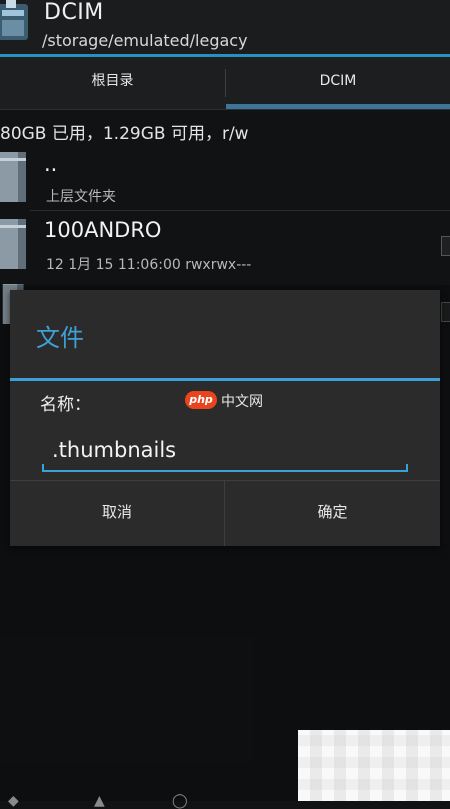  I want to click on input-underline, so click(225, 471).